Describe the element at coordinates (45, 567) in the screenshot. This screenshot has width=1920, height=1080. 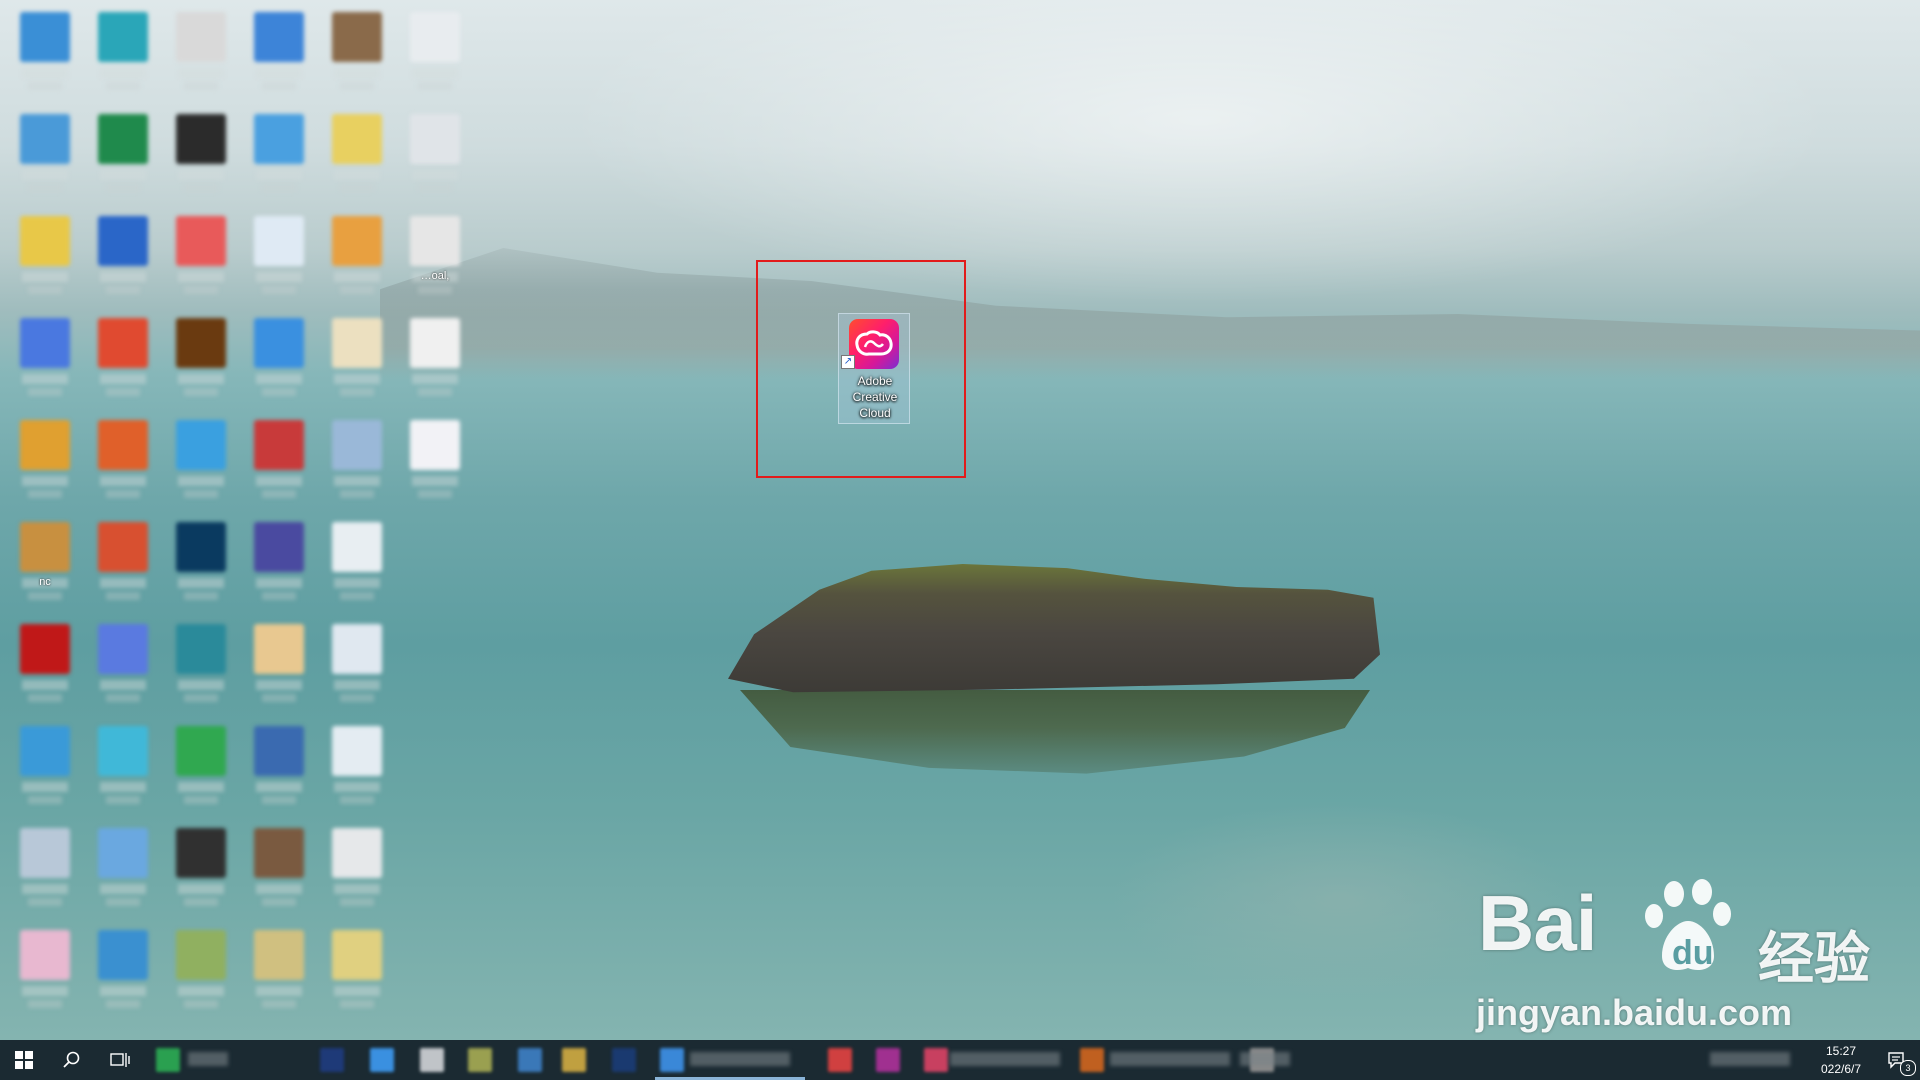
I see `desktop-icon-blurred: nc` at that location.